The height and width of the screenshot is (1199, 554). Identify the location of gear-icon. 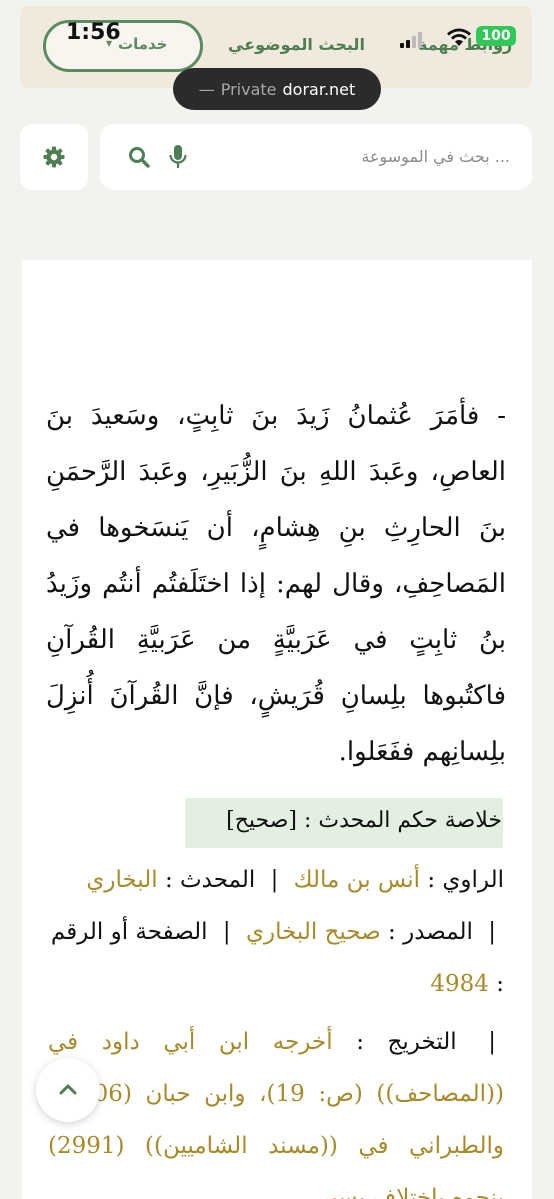
(54, 157).